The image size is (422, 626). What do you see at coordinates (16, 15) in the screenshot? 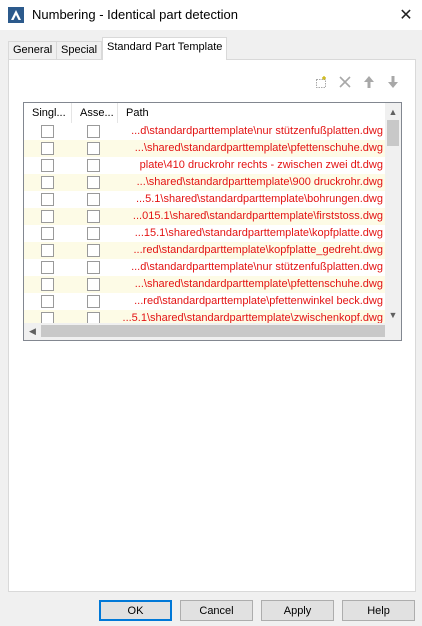
I see `app-logo-icon` at bounding box center [16, 15].